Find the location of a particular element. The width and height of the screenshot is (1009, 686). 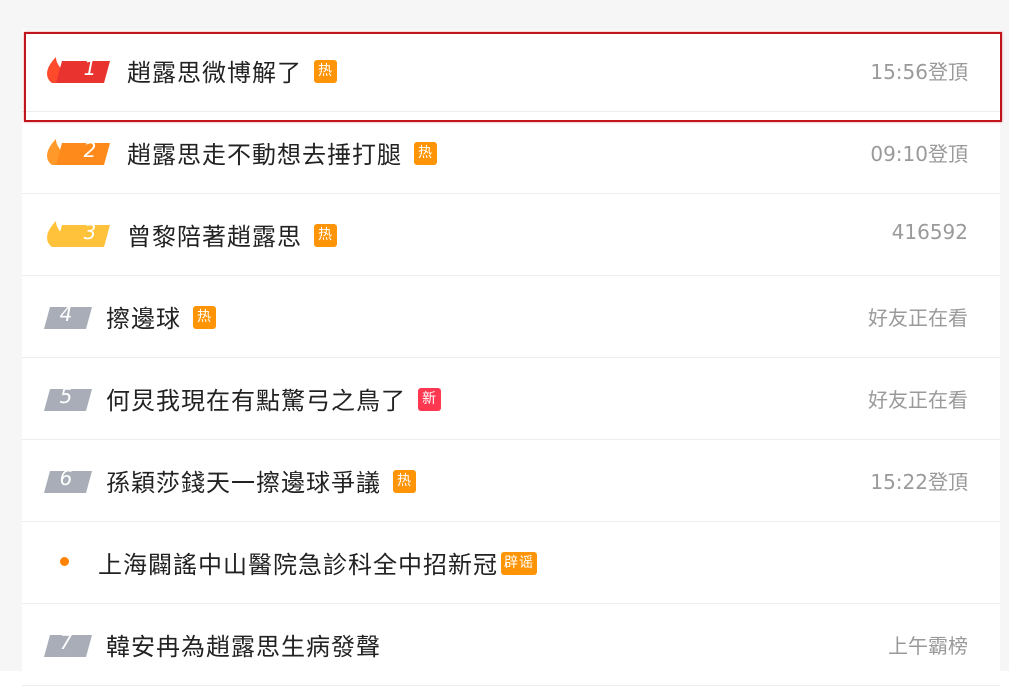

item-meta: 15:56登頂 is located at coordinates (919, 72).